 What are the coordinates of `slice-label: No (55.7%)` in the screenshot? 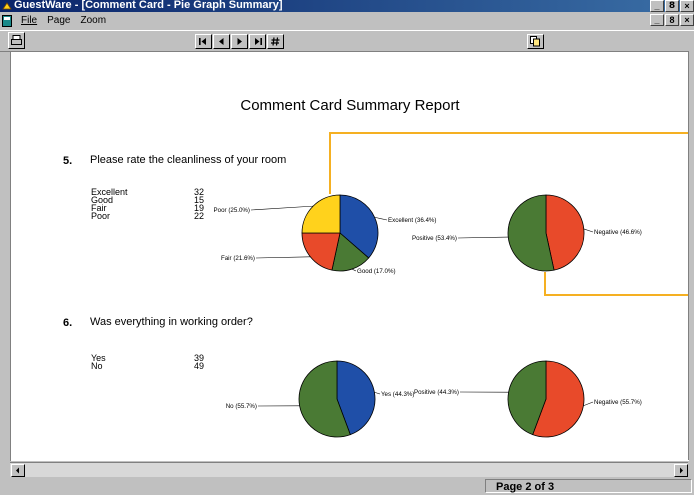 It's located at (241, 406).